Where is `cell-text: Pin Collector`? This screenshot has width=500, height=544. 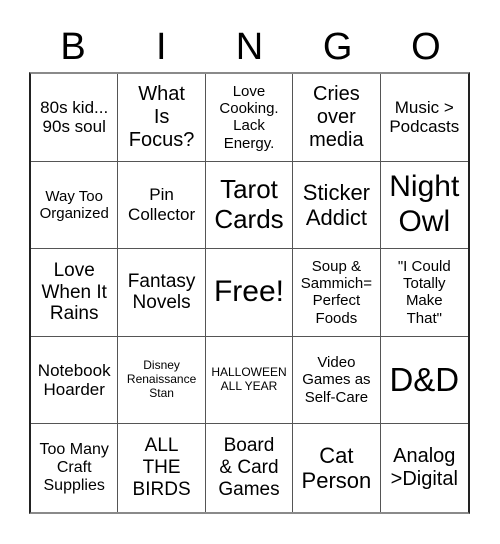
cell-text: Pin Collector is located at coordinates (162, 204).